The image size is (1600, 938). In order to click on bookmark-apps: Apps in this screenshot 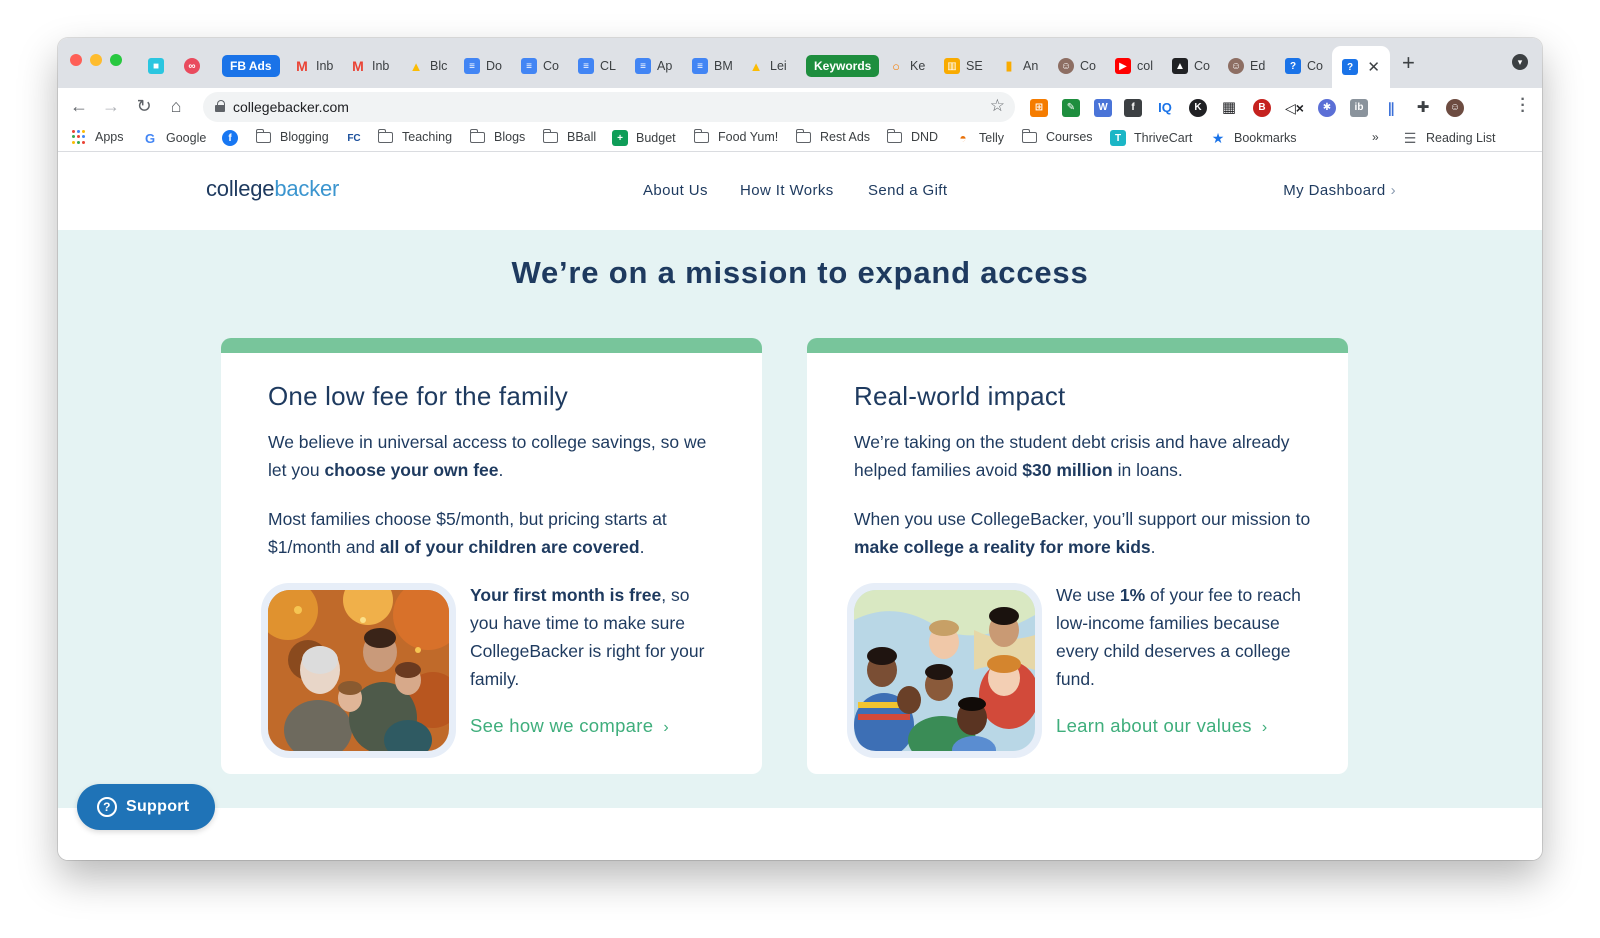, I will do `click(98, 137)`.